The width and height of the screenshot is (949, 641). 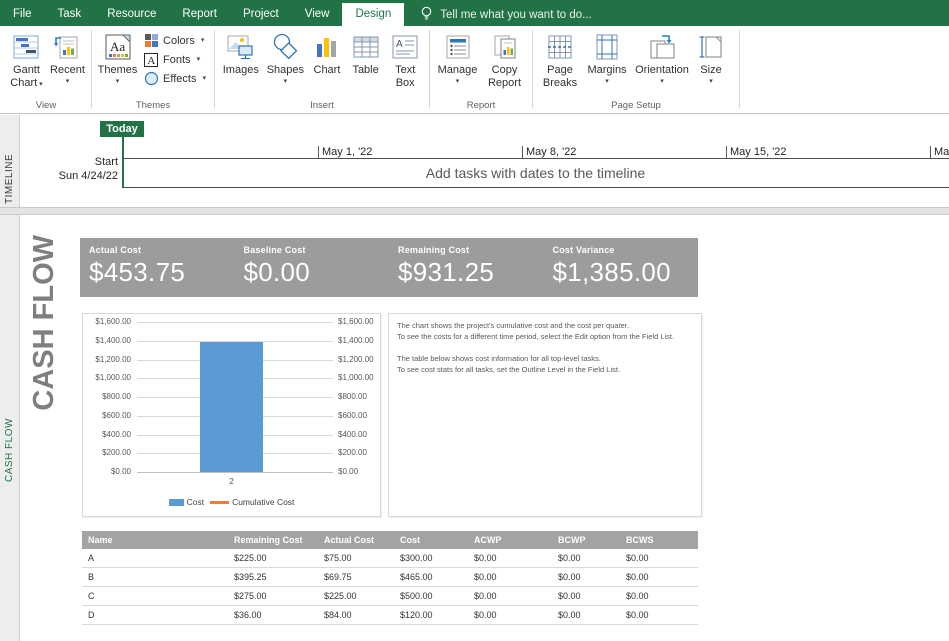 What do you see at coordinates (9, 450) in the screenshot?
I see `report-pane-label: CASH FLOW` at bounding box center [9, 450].